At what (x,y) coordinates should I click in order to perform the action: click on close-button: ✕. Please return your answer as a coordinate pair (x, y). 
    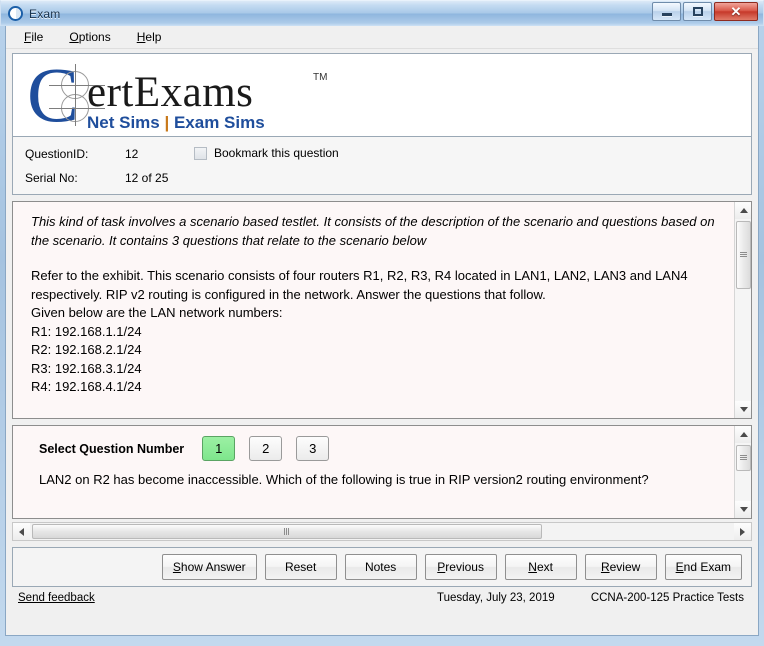
    Looking at the image, I should click on (736, 11).